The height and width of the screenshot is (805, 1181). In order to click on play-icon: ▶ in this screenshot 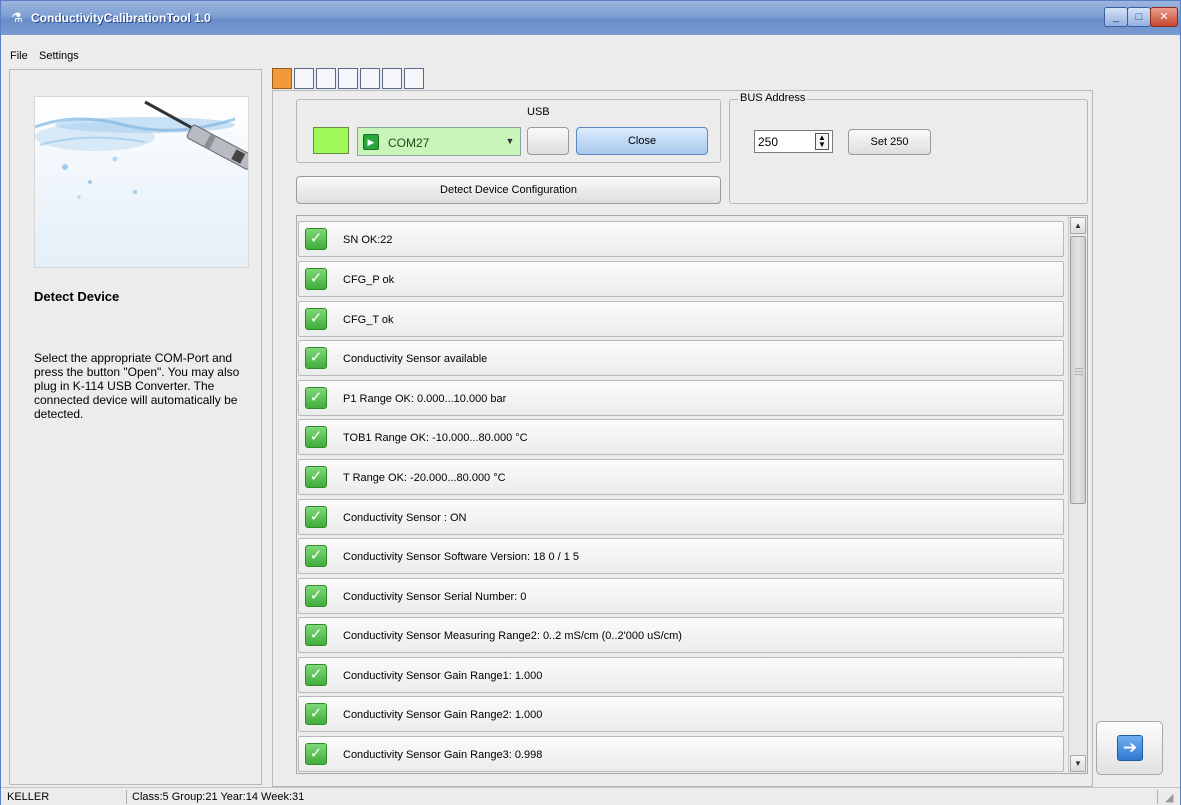, I will do `click(371, 142)`.